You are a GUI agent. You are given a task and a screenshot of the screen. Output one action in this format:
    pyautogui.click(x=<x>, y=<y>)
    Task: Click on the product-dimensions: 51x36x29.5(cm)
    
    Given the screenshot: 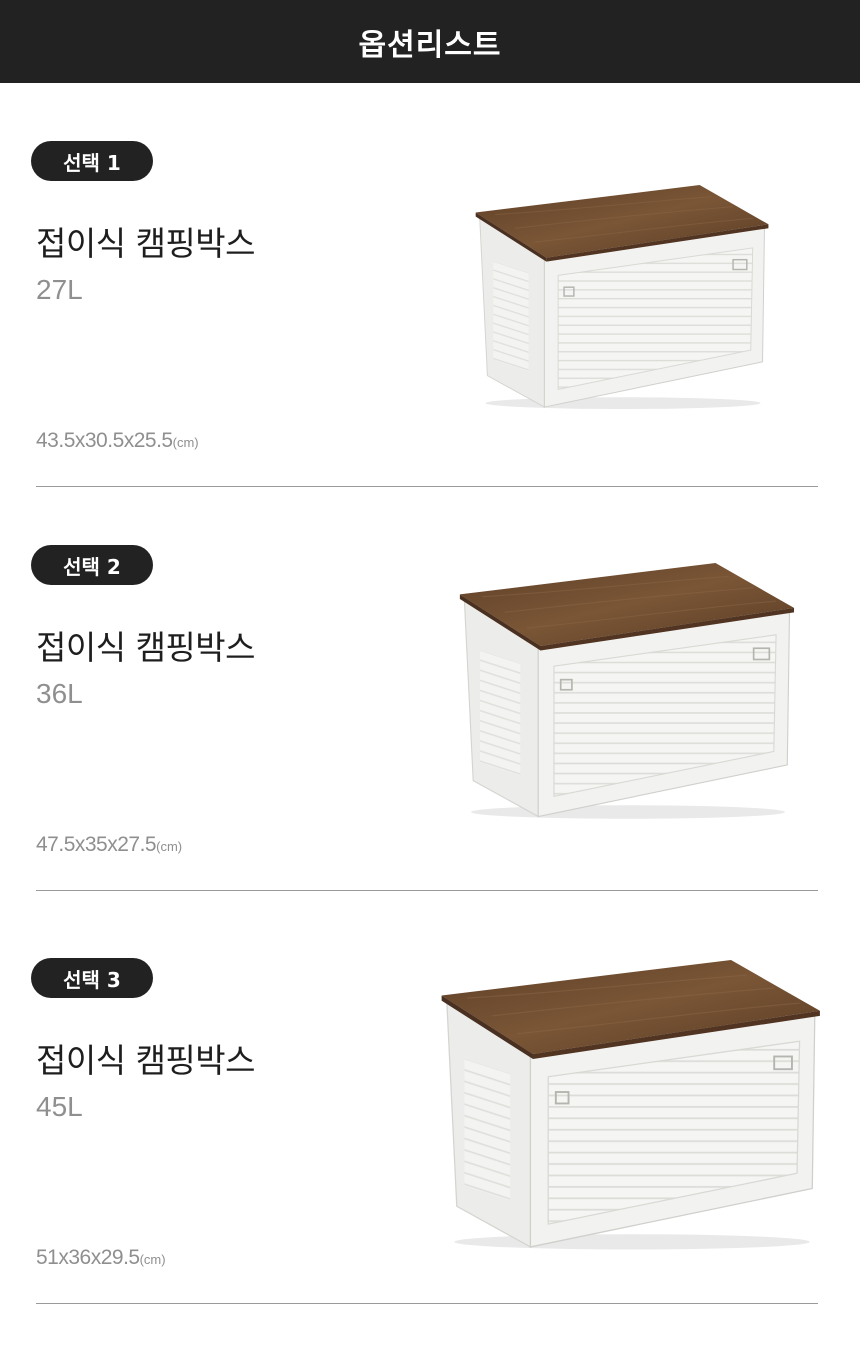 What is the action you would take?
    pyautogui.click(x=101, y=1257)
    